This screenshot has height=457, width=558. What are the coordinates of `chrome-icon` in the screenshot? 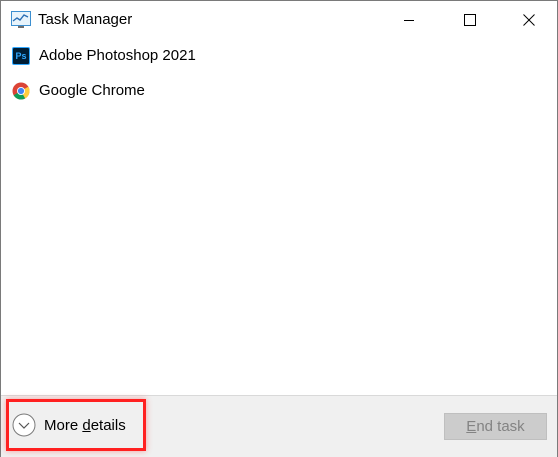 It's located at (21, 91).